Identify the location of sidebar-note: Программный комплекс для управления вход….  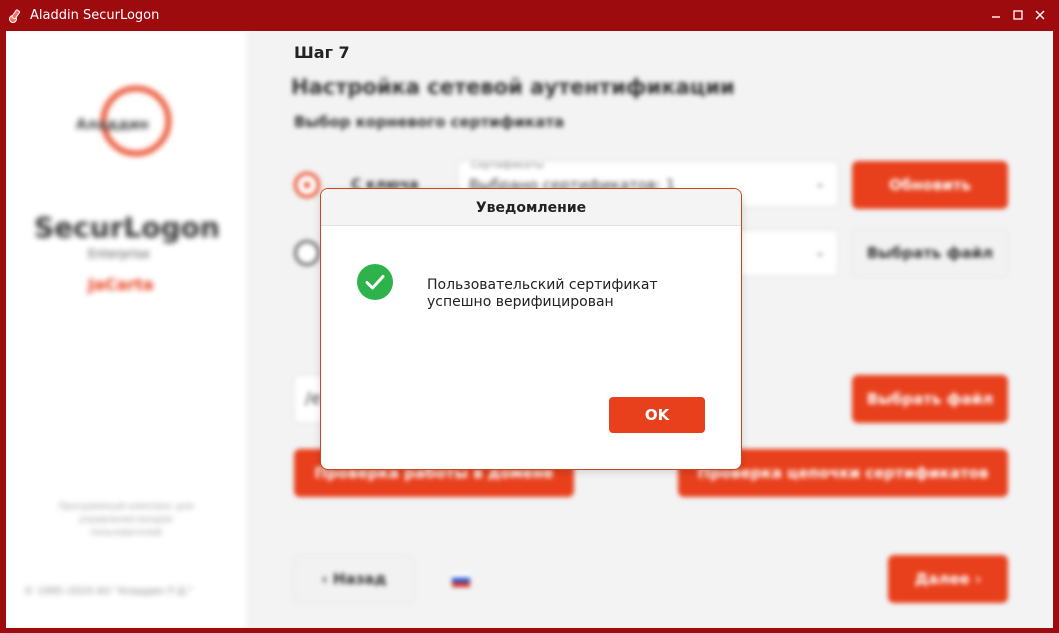
(126, 520).